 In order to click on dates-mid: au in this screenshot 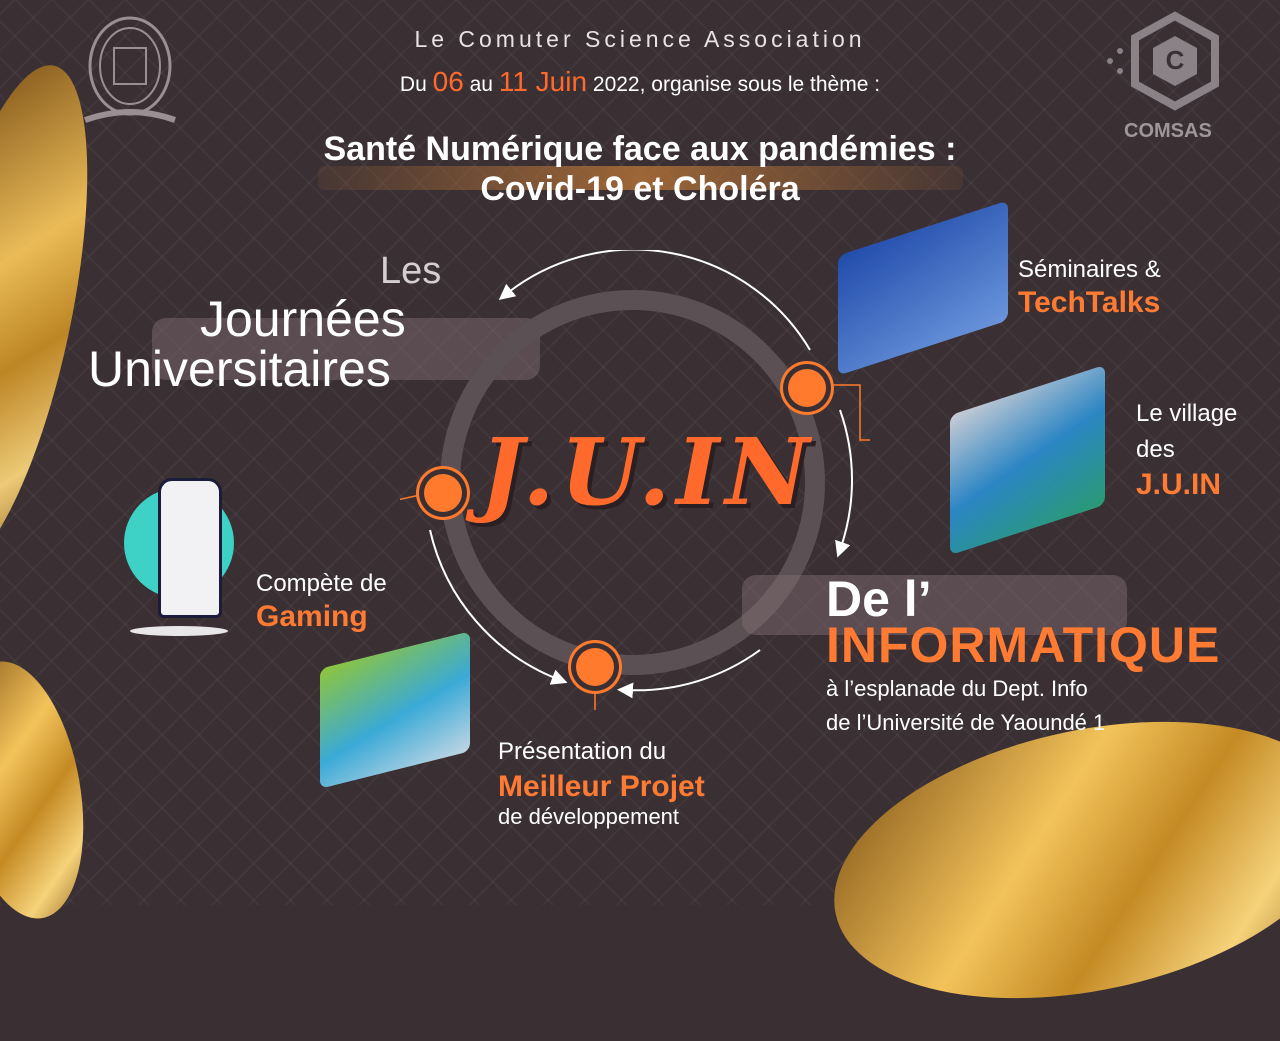, I will do `click(481, 84)`.